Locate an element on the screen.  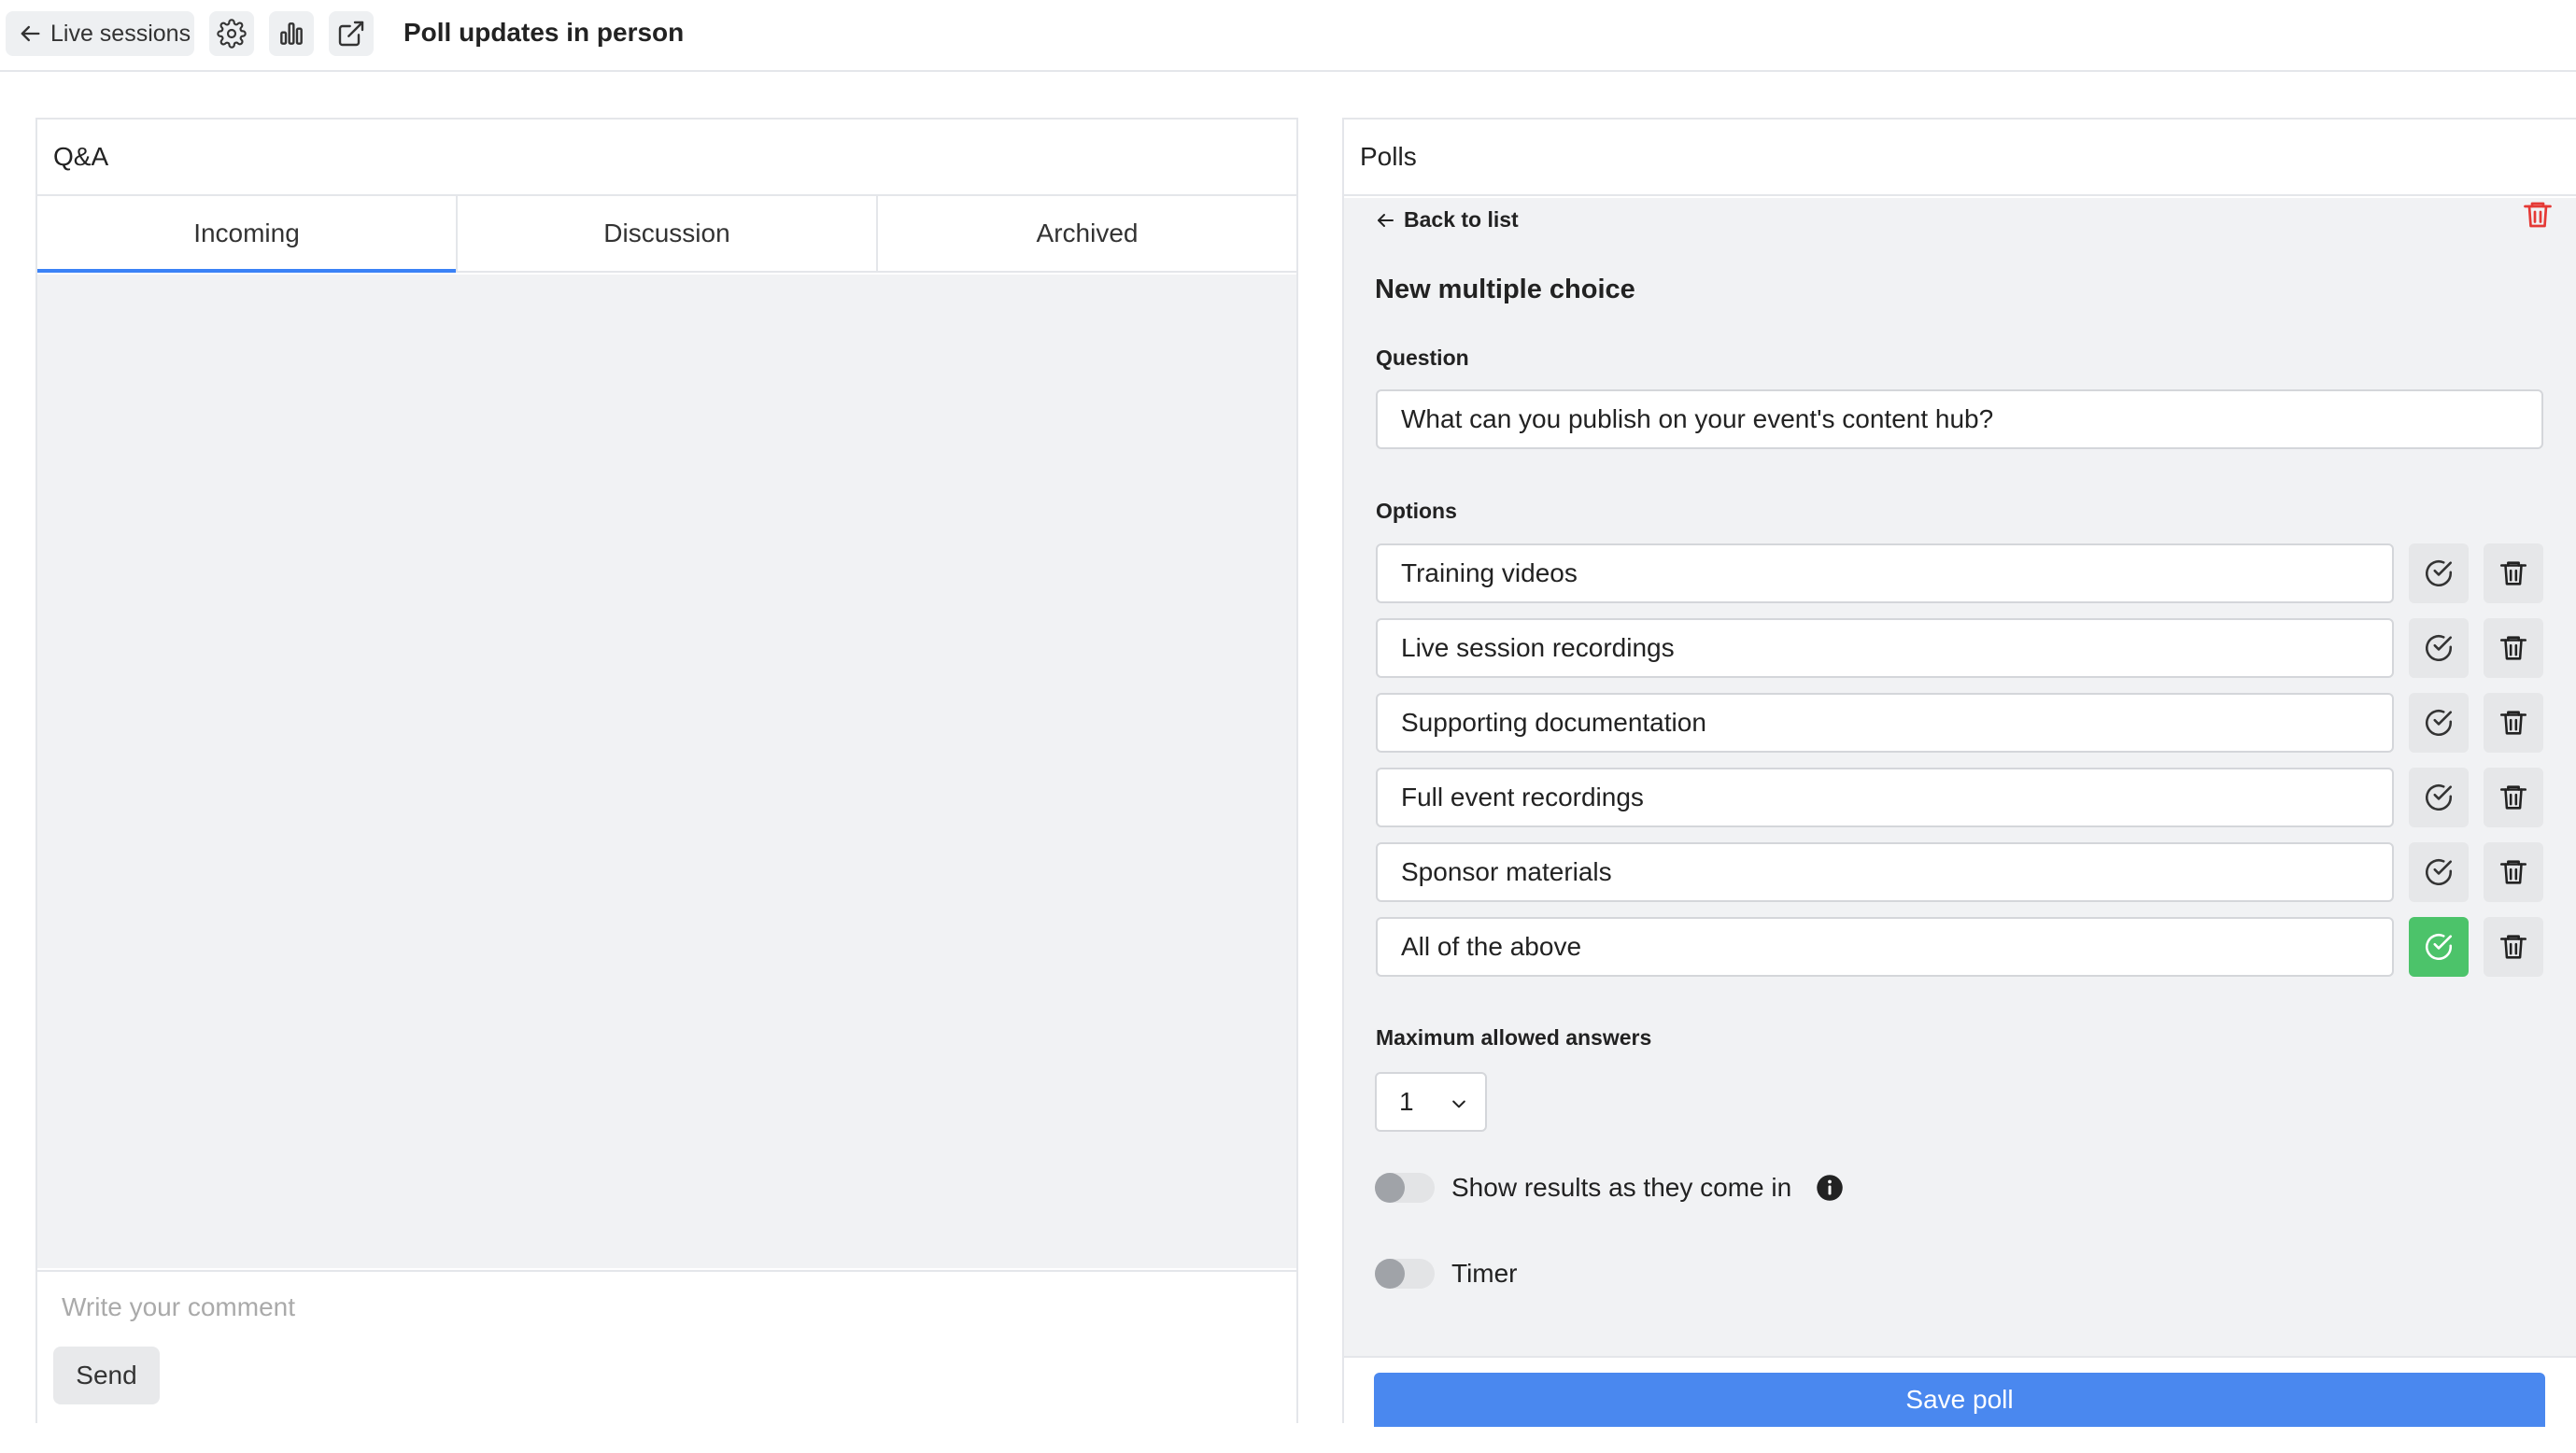
save-area: Save poll is located at coordinates (1960, 1391).